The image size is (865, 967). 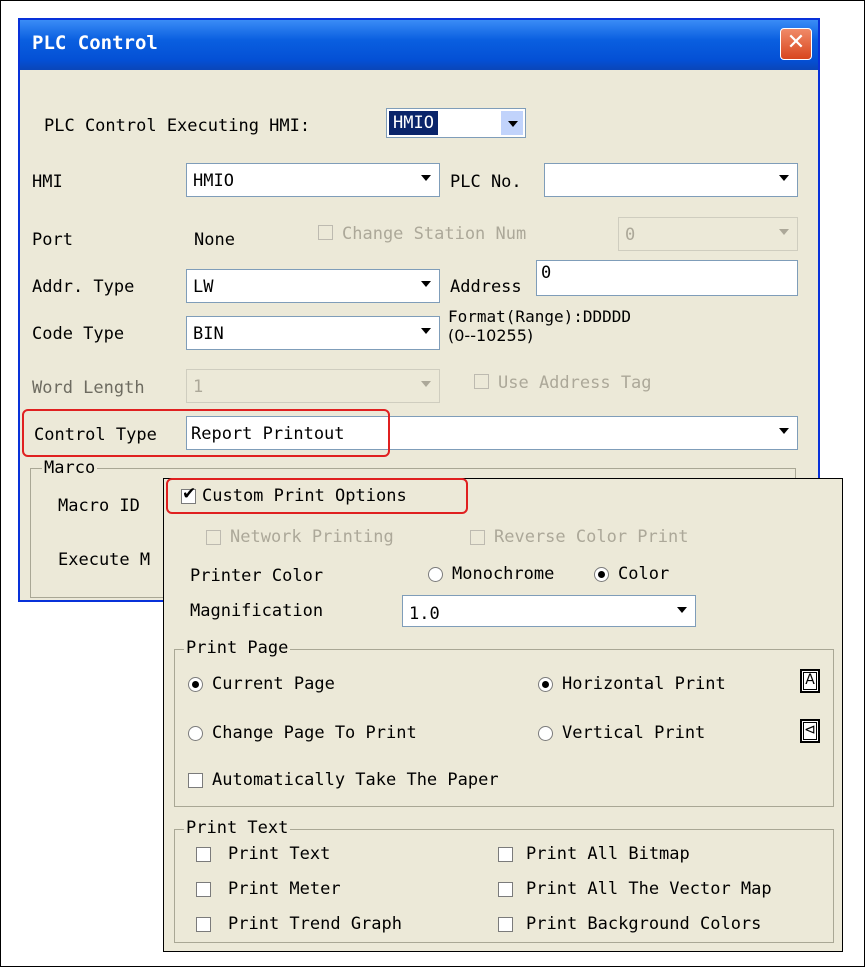 What do you see at coordinates (203, 854) in the screenshot?
I see `print-text-checkbox` at bounding box center [203, 854].